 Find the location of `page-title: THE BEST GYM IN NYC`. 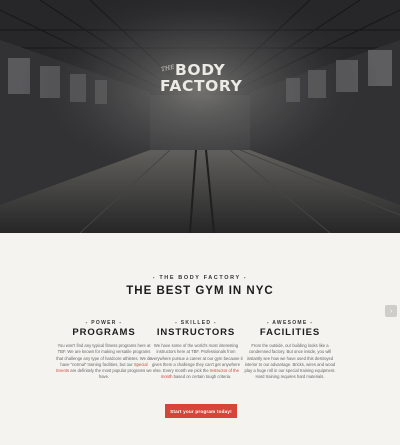

page-title: THE BEST GYM IN NYC is located at coordinates (200, 291).